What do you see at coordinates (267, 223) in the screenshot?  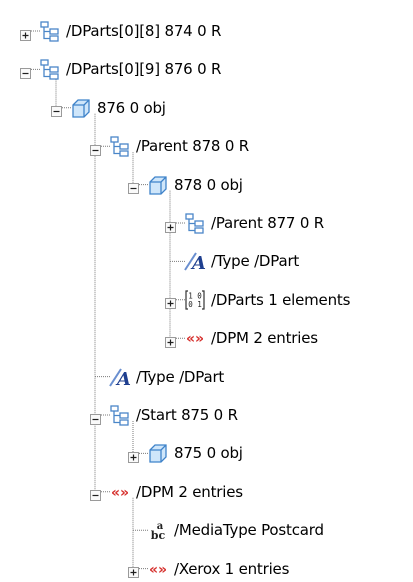 I see `tree-node-label: /Parent 877 0 R` at bounding box center [267, 223].